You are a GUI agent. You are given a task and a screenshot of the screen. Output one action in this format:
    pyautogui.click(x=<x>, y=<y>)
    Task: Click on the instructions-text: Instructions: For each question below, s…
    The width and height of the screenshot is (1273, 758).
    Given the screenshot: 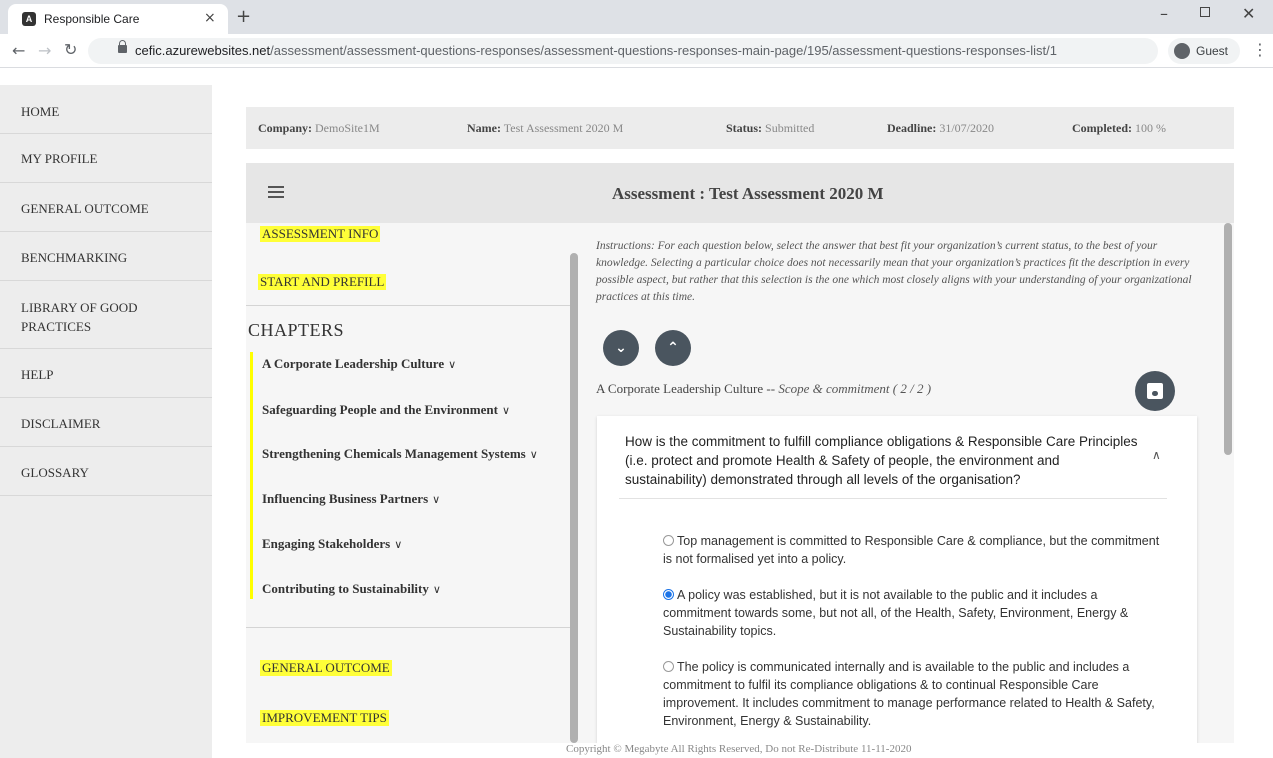 What is the action you would take?
    pyautogui.click(x=894, y=271)
    